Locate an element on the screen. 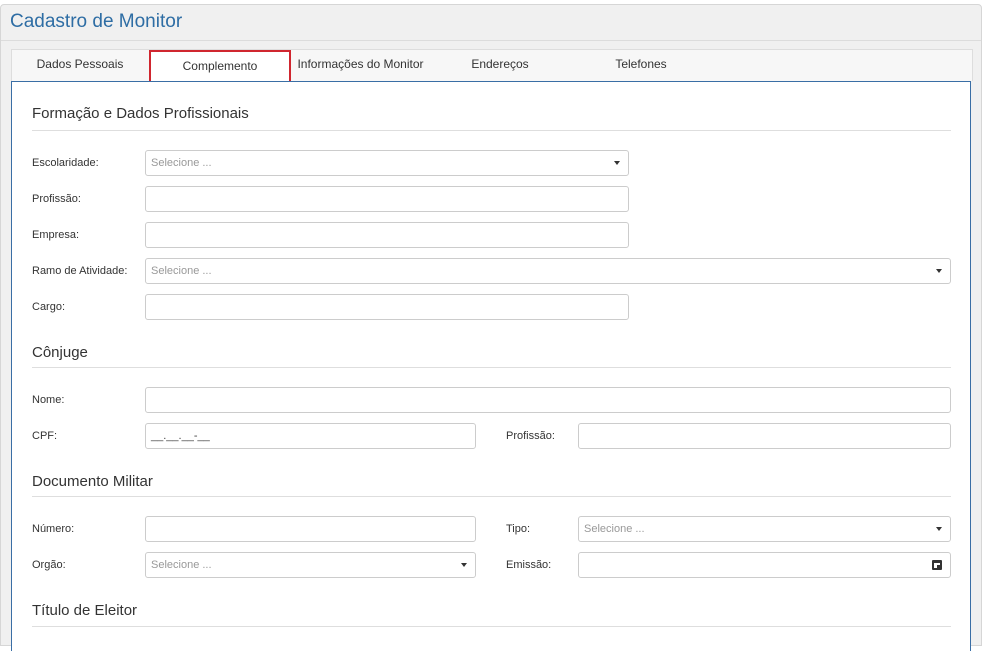  tab-informacoes-monitor: Informações do Monitor is located at coordinates (360, 65).